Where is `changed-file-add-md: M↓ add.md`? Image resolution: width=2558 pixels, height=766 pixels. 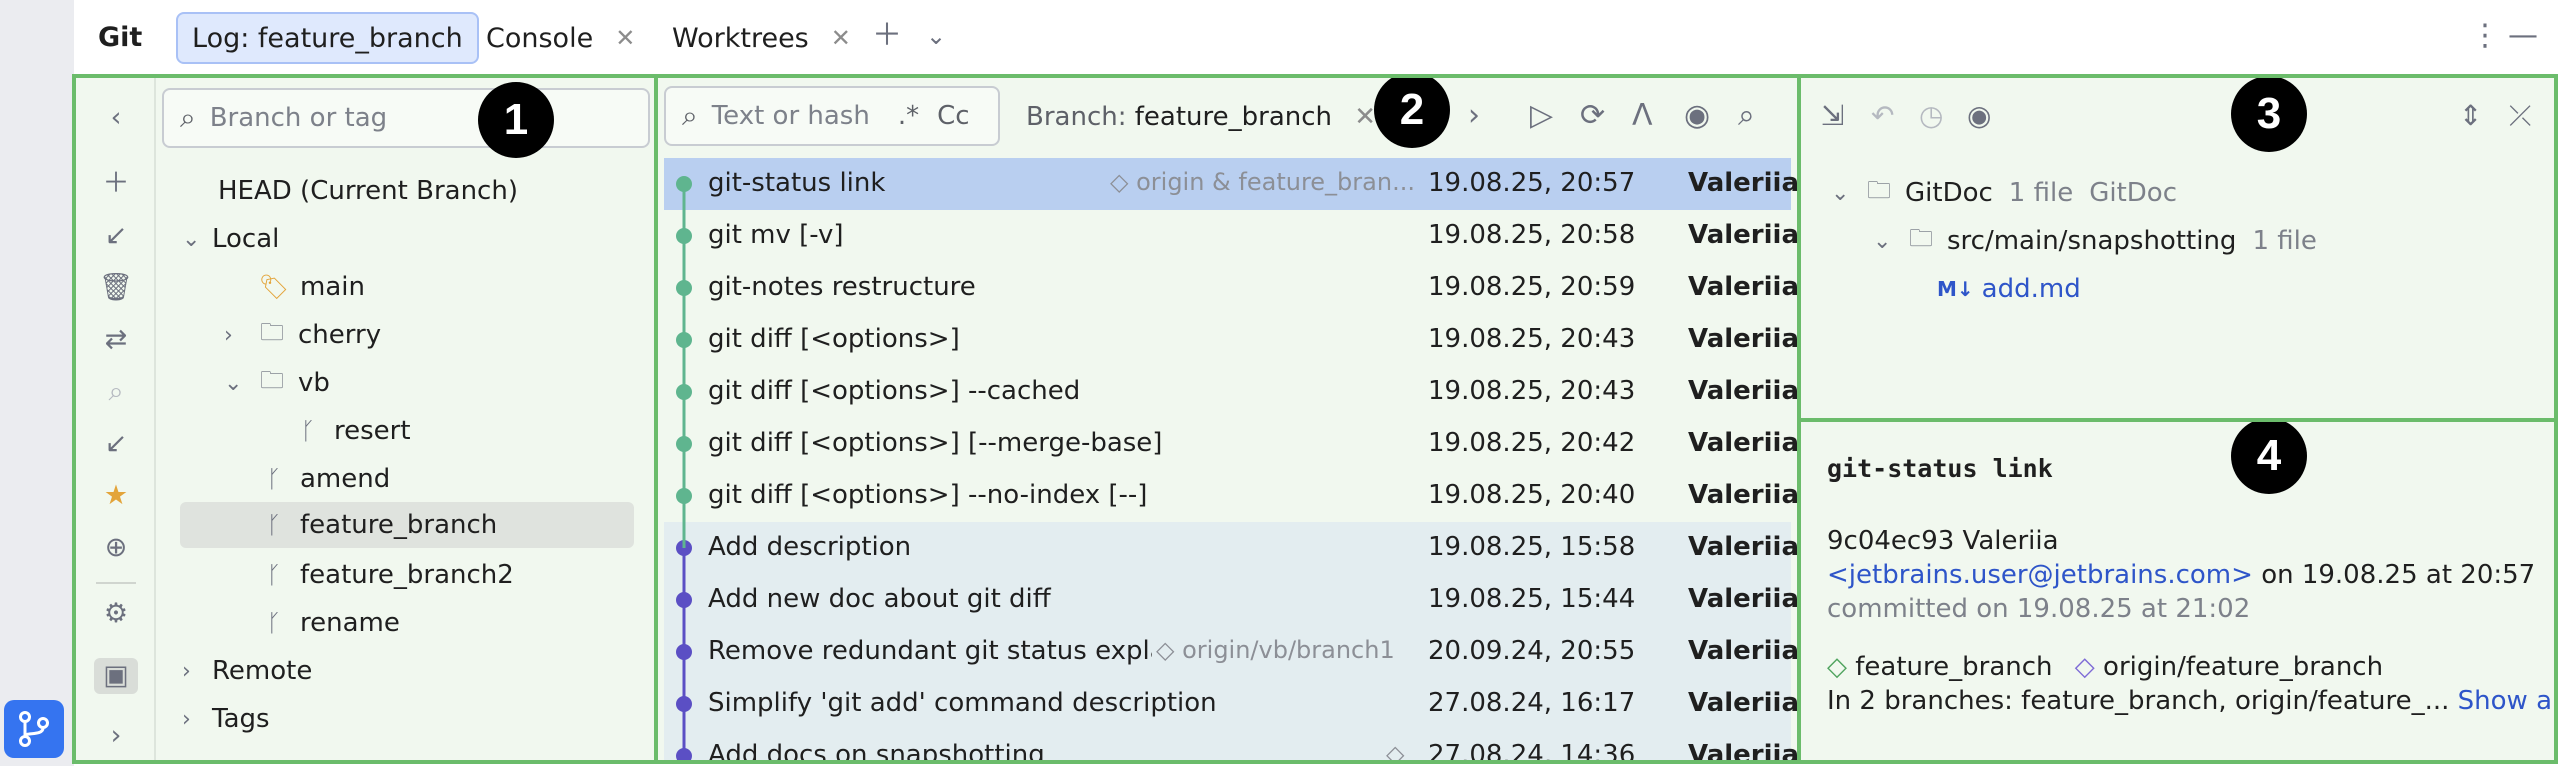 changed-file-add-md: M↓ add.md is located at coordinates (2009, 289).